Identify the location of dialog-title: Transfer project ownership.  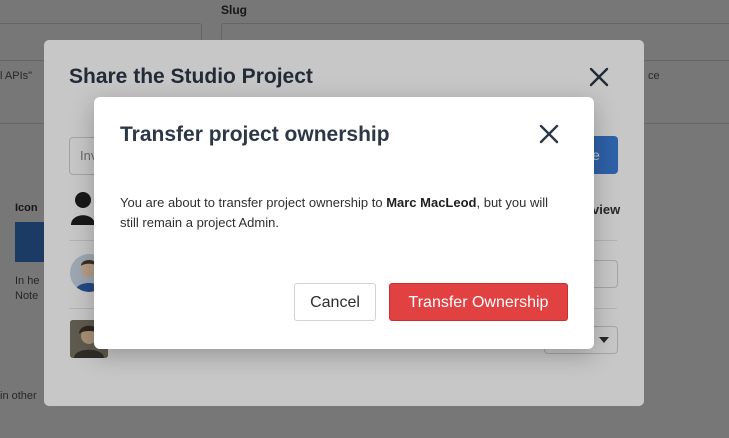
(255, 134).